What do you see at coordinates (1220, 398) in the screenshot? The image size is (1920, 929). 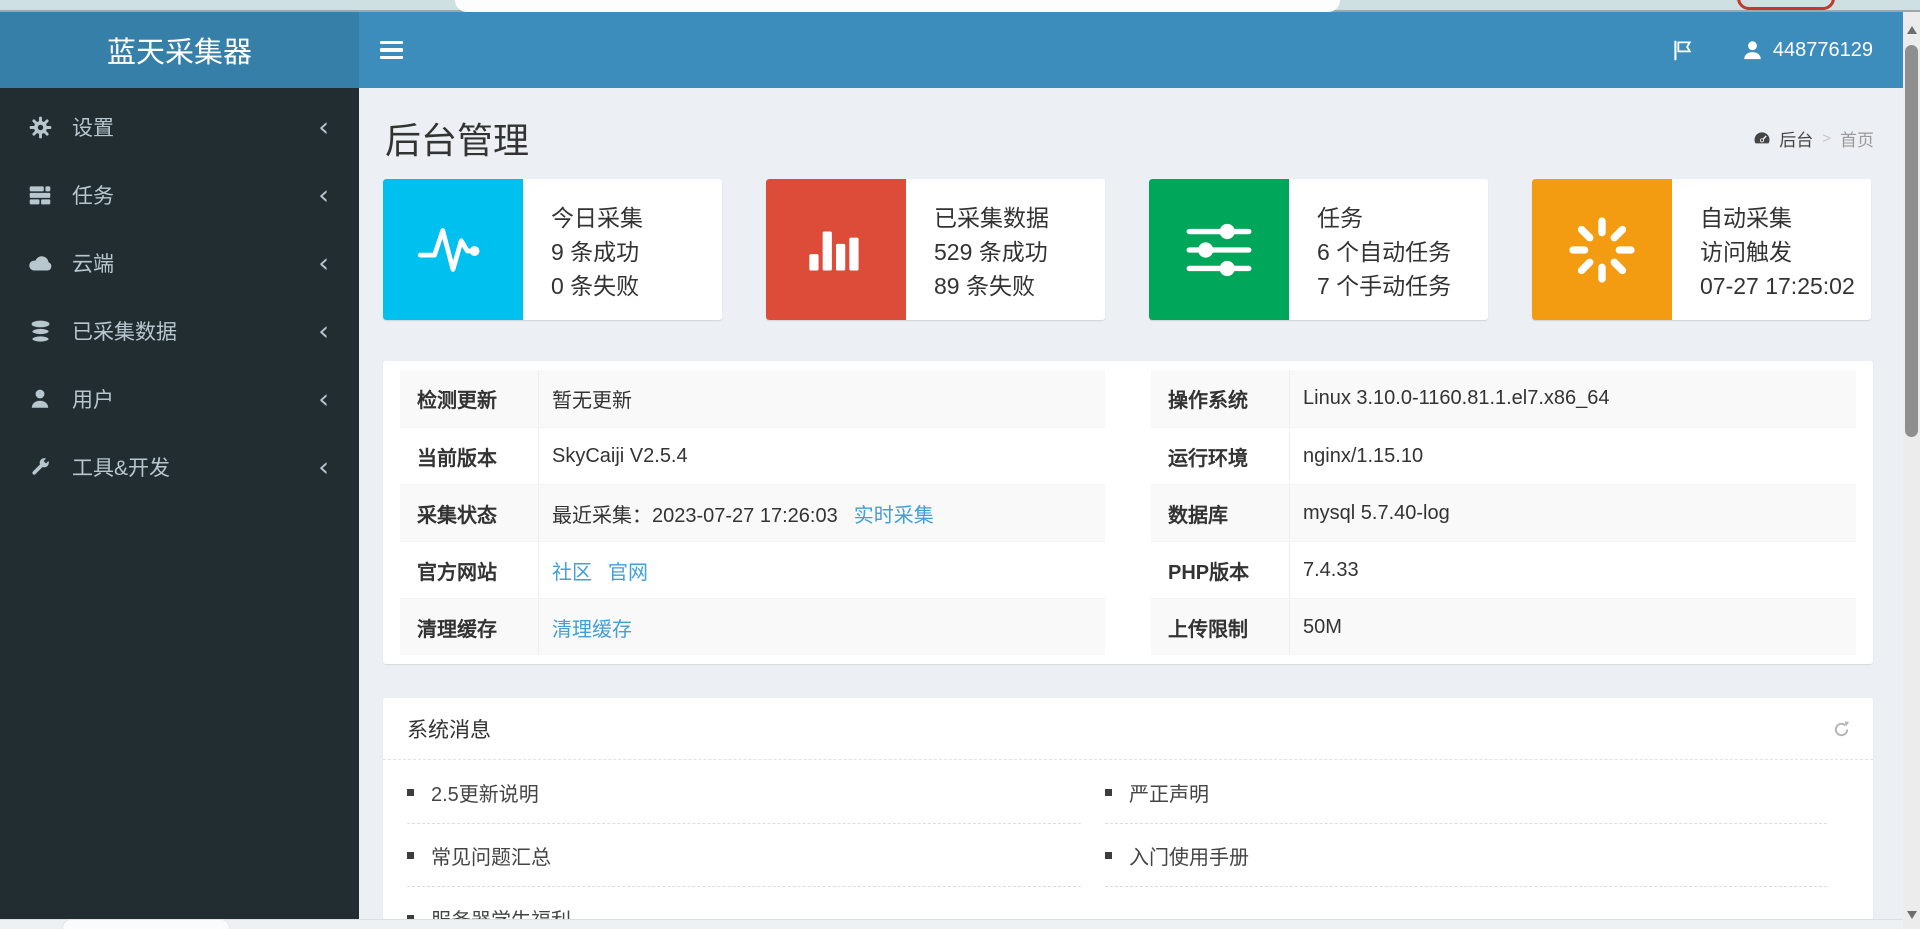 I see `row-label: 操作系统` at bounding box center [1220, 398].